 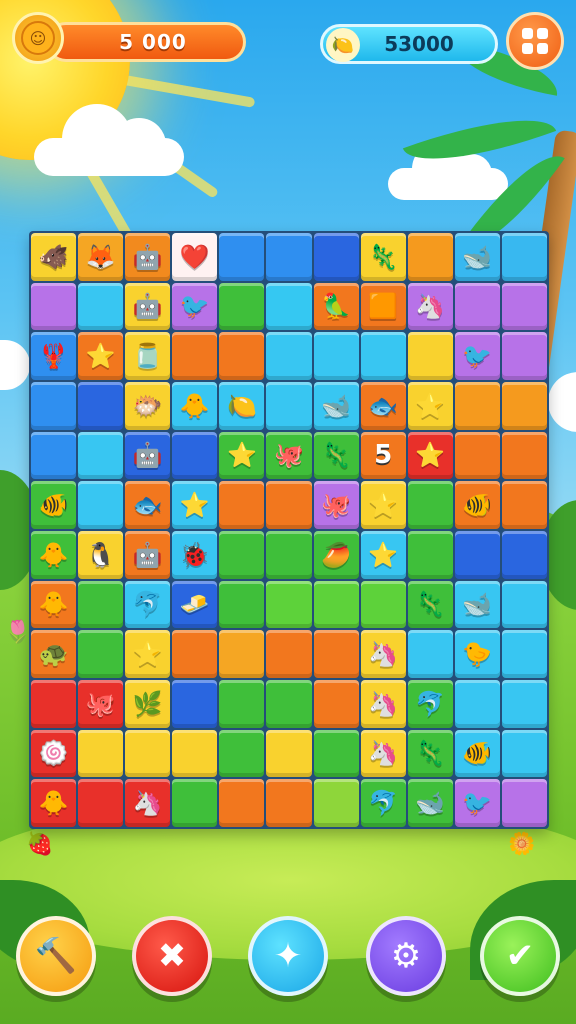 What do you see at coordinates (101, 257) in the screenshot?
I see `board-tile: 🦊` at bounding box center [101, 257].